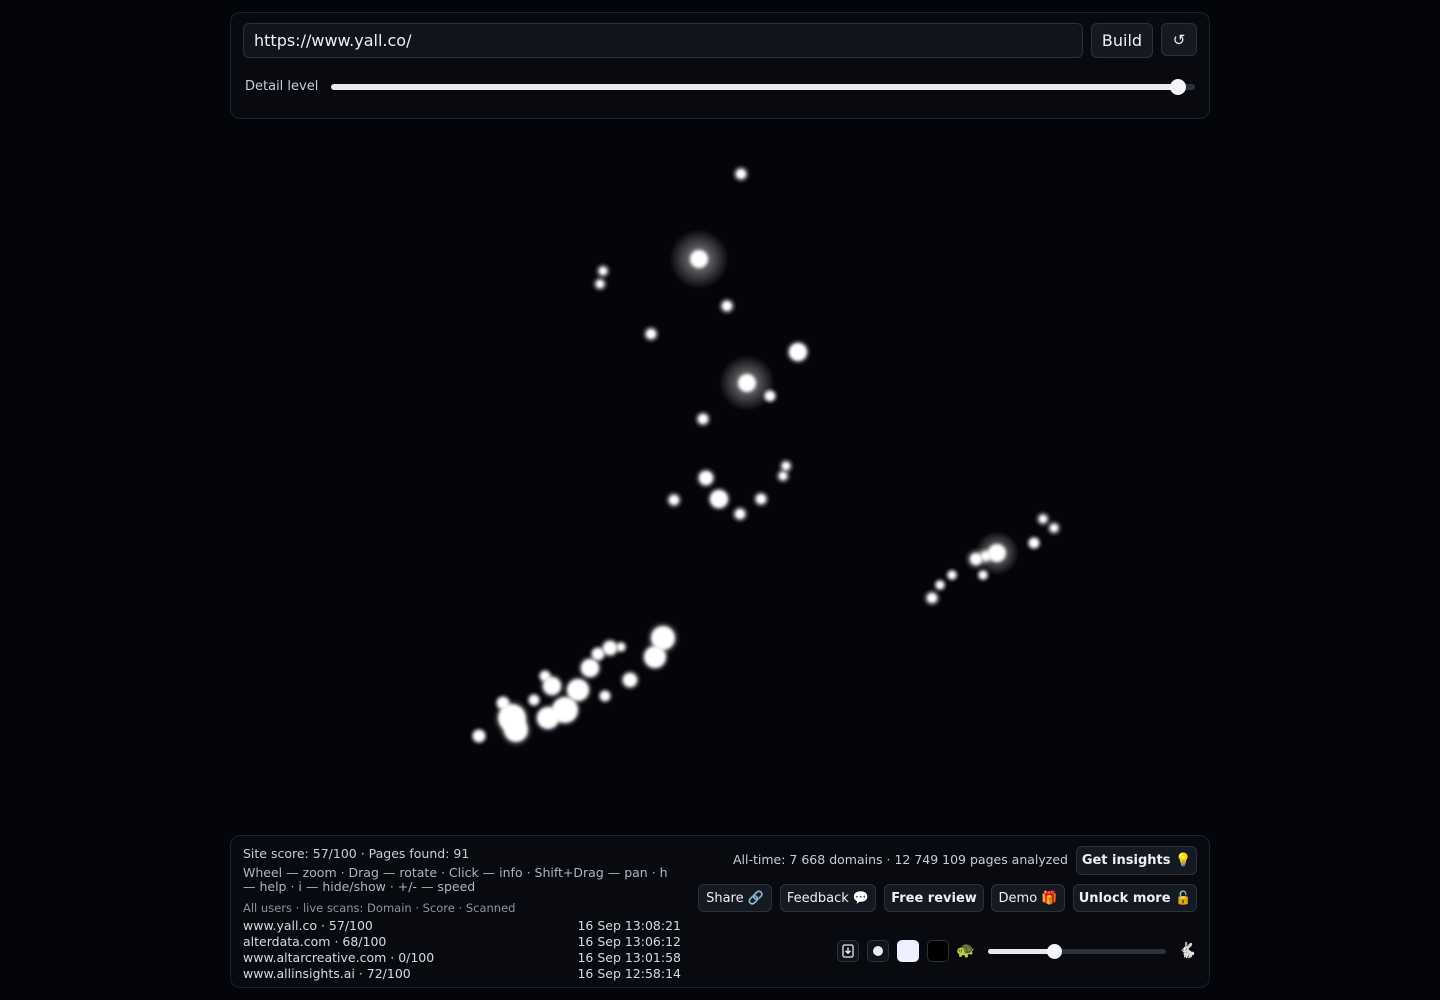  I want to click on list-item: www.yall.co · 57/100 16 Sep 13:08:21, so click(462, 926).